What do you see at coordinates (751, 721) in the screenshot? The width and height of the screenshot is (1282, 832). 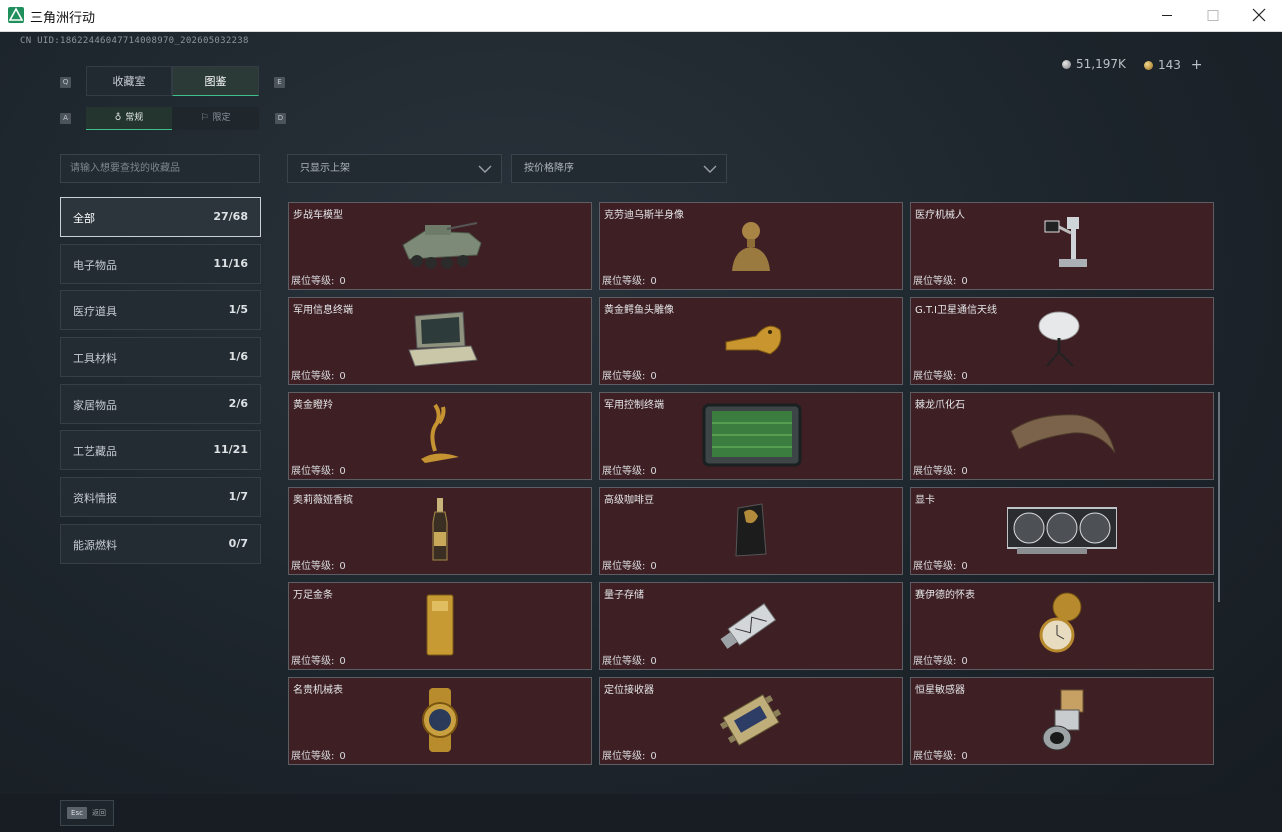 I see `collectible-card: 定位接收器 展位等级: 0` at bounding box center [751, 721].